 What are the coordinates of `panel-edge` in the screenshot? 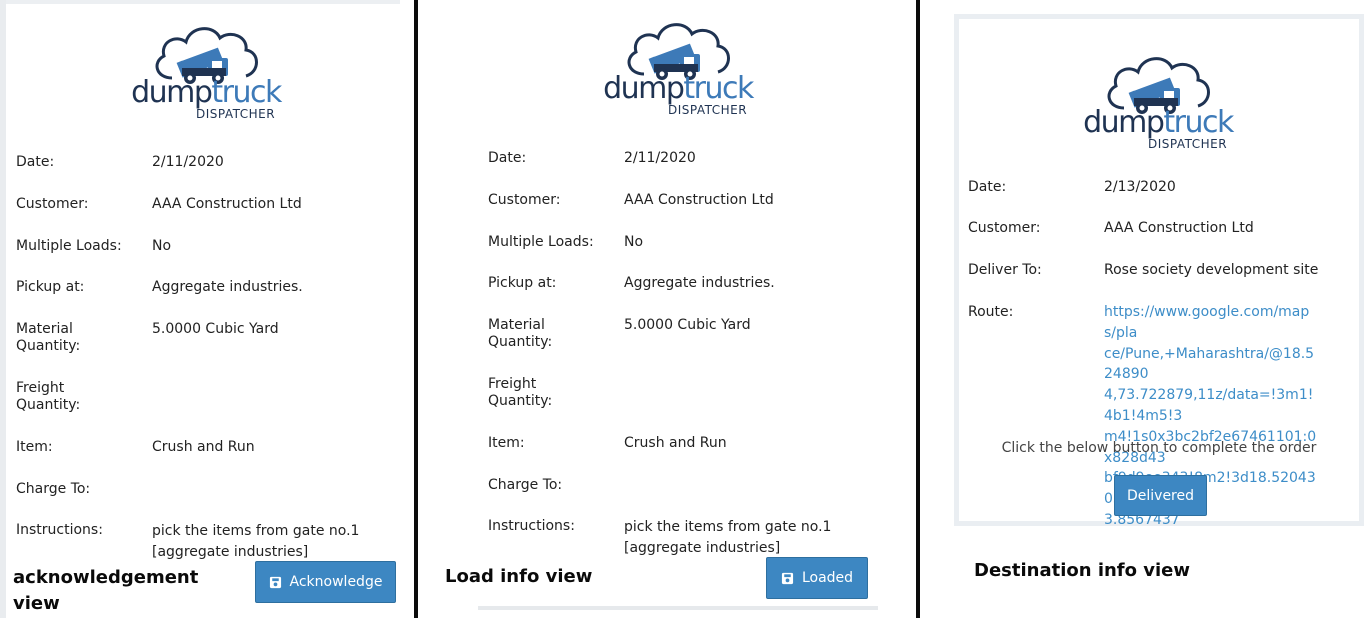 It's located at (3, 309).